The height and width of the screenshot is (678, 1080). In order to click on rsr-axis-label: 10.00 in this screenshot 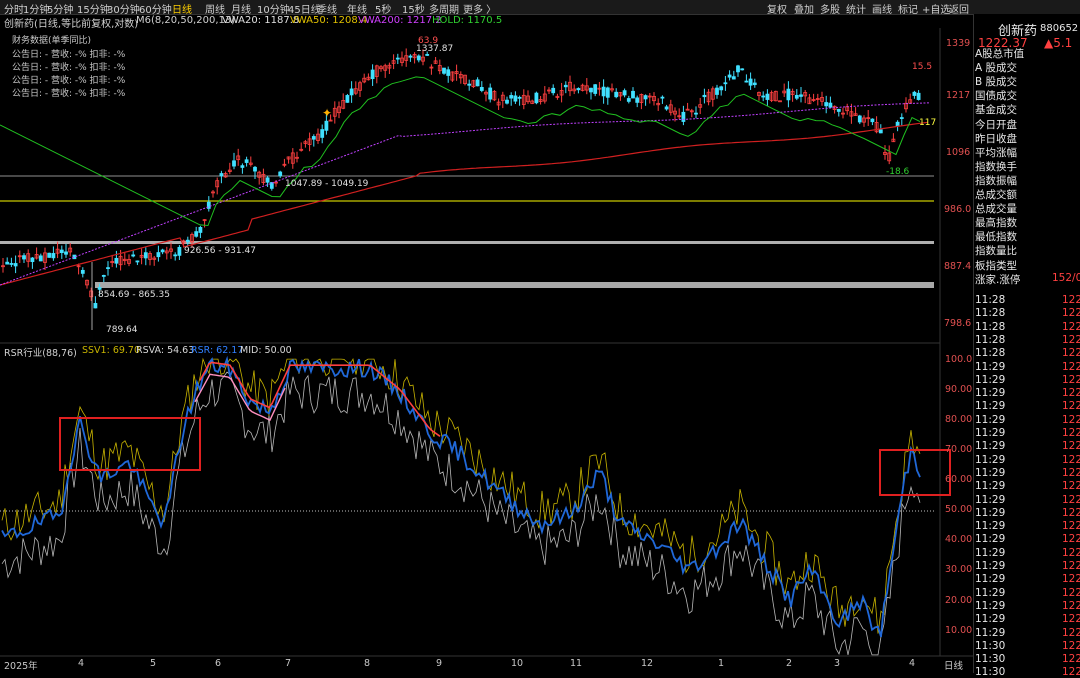, I will do `click(959, 630)`.